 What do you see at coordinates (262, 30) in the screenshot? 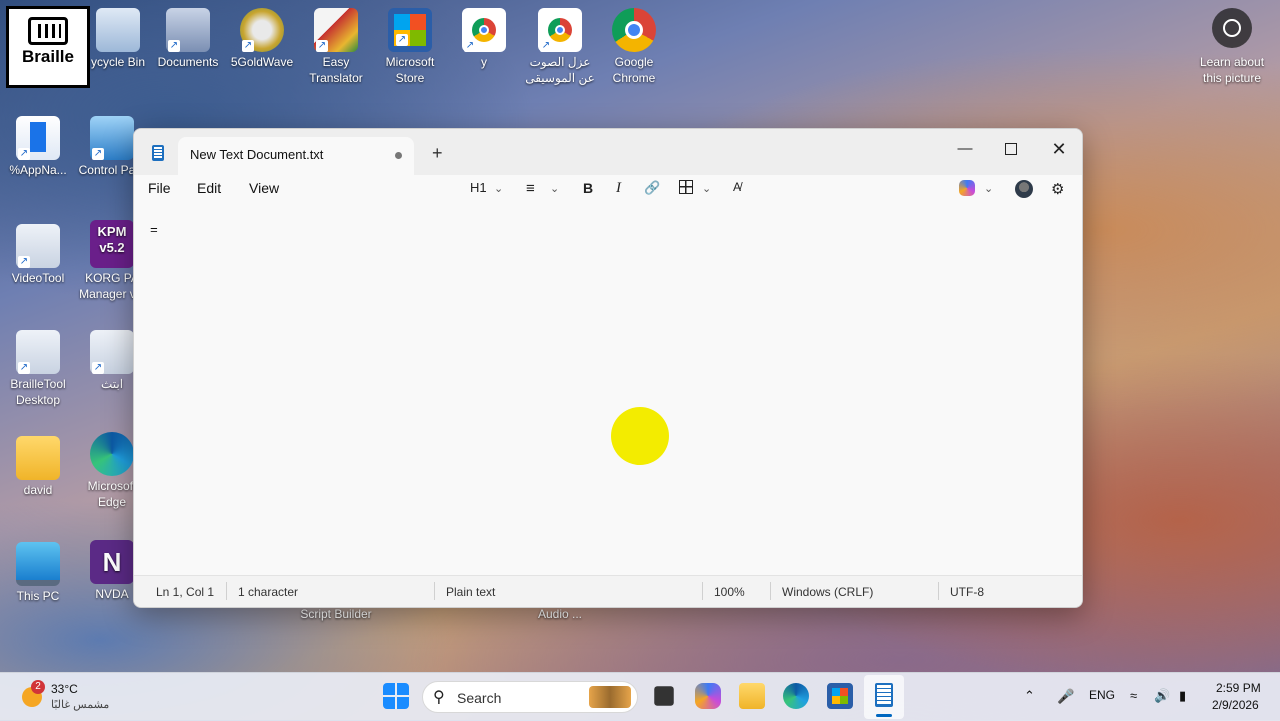
I see `goldwave-icon: ↗` at bounding box center [262, 30].